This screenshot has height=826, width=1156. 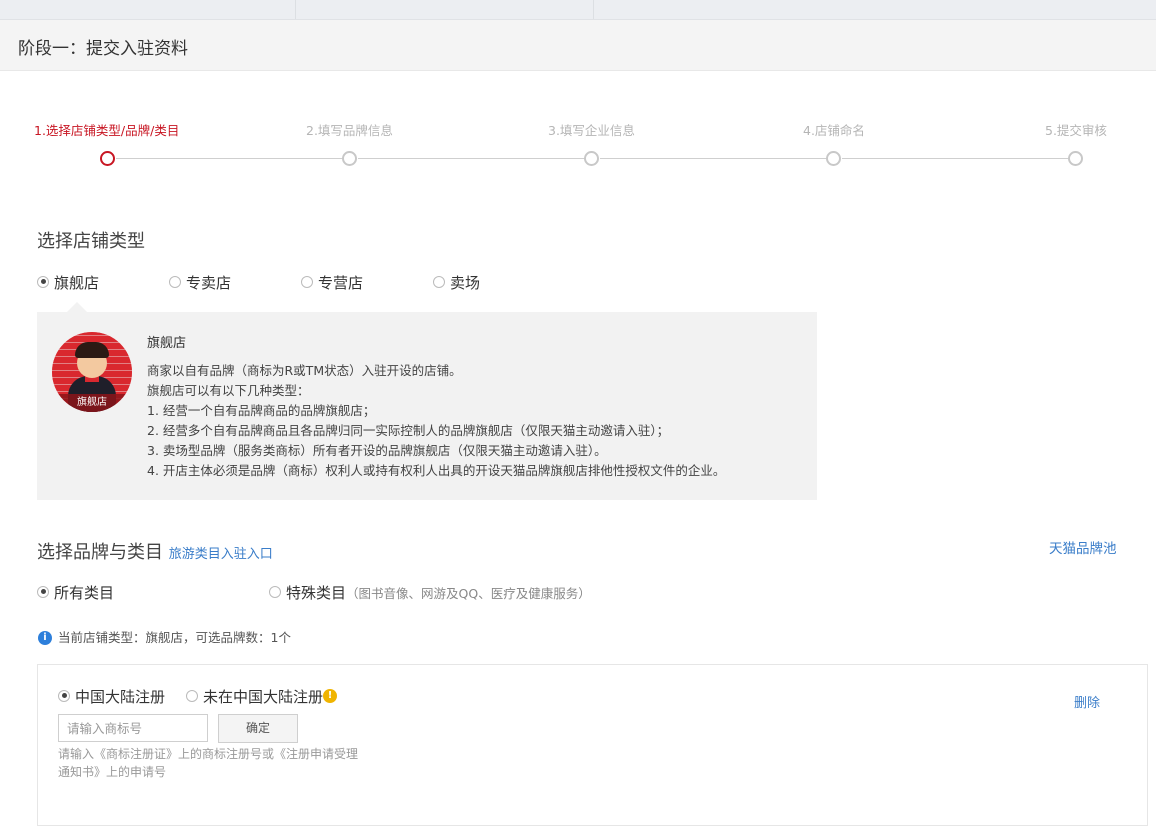 I want to click on shop-type-mall-label: 卖场, so click(x=465, y=283).